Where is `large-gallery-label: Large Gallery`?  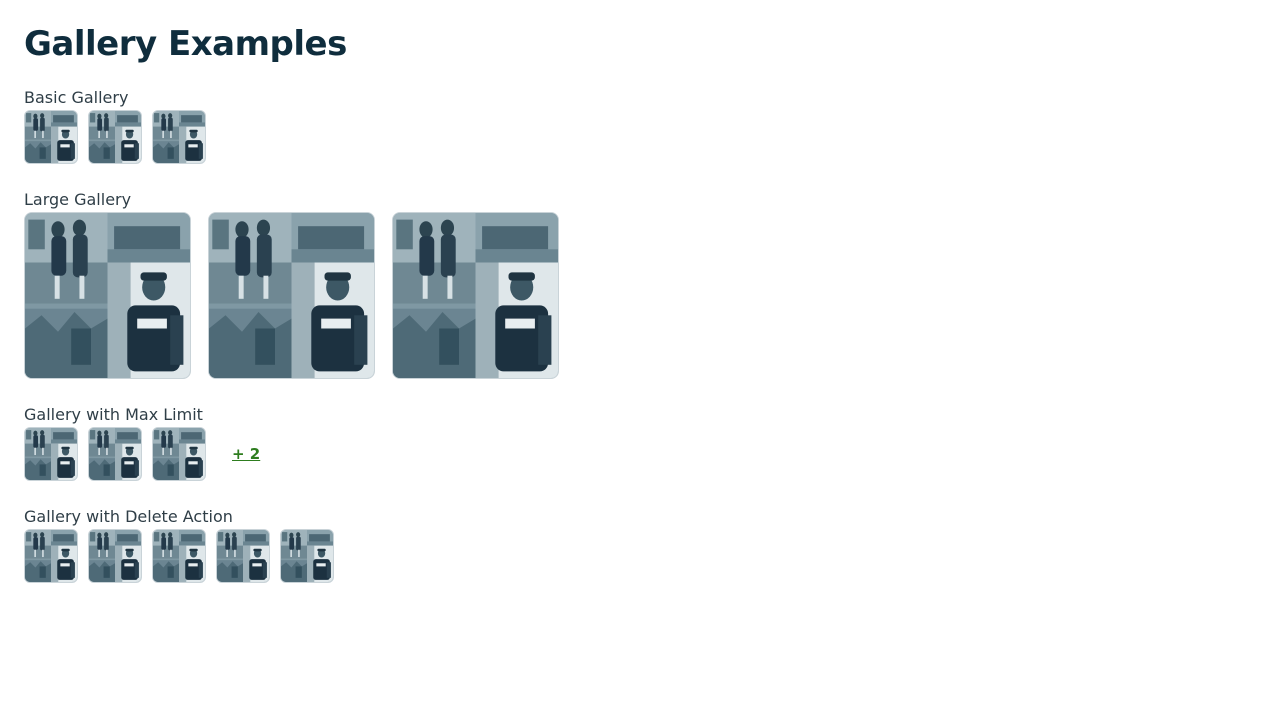
large-gallery-label: Large Gallery is located at coordinates (78, 199).